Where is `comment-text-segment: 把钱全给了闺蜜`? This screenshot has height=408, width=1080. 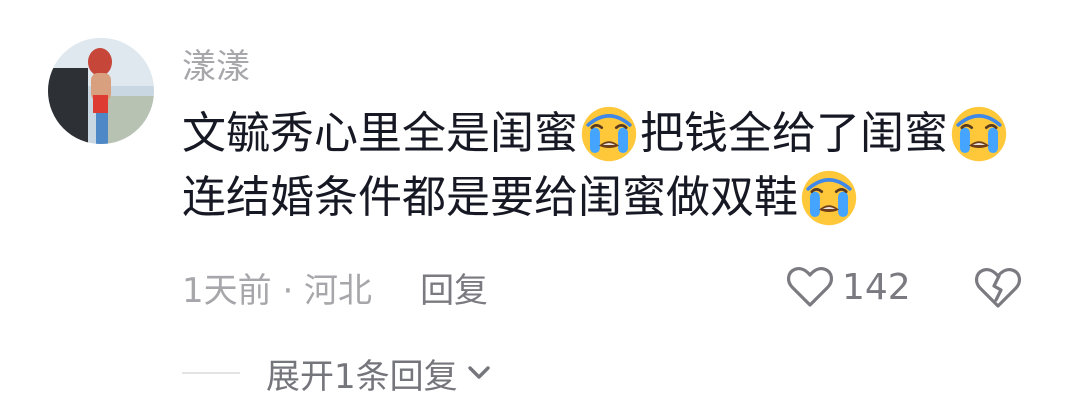 comment-text-segment: 把钱全给了闺蜜 is located at coordinates (794, 133).